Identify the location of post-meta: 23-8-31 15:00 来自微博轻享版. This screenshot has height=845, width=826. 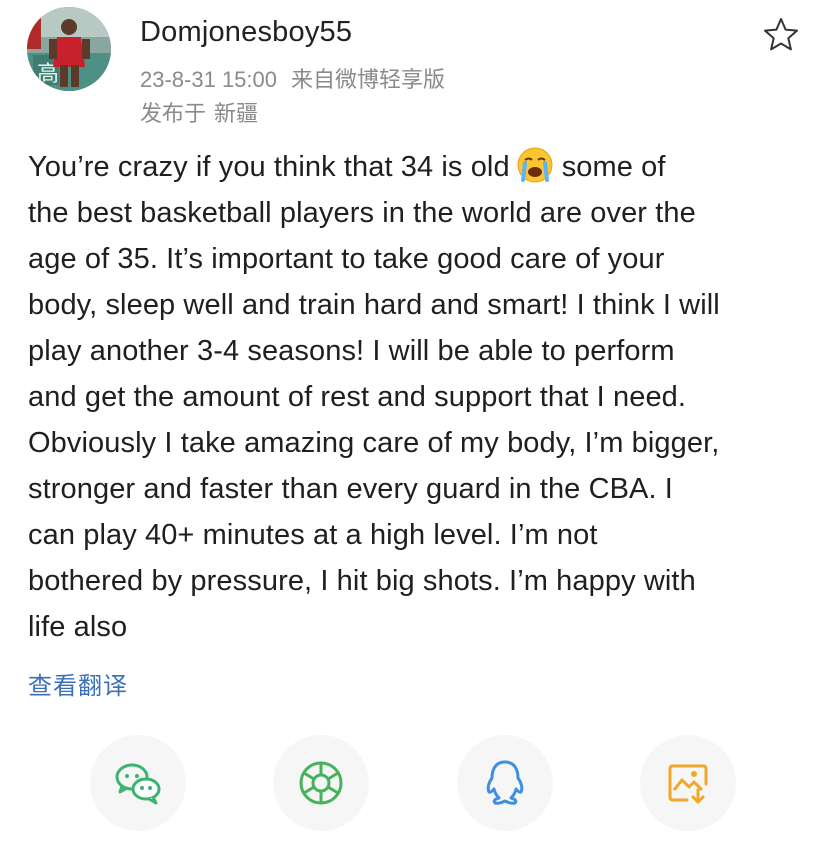
(292, 78).